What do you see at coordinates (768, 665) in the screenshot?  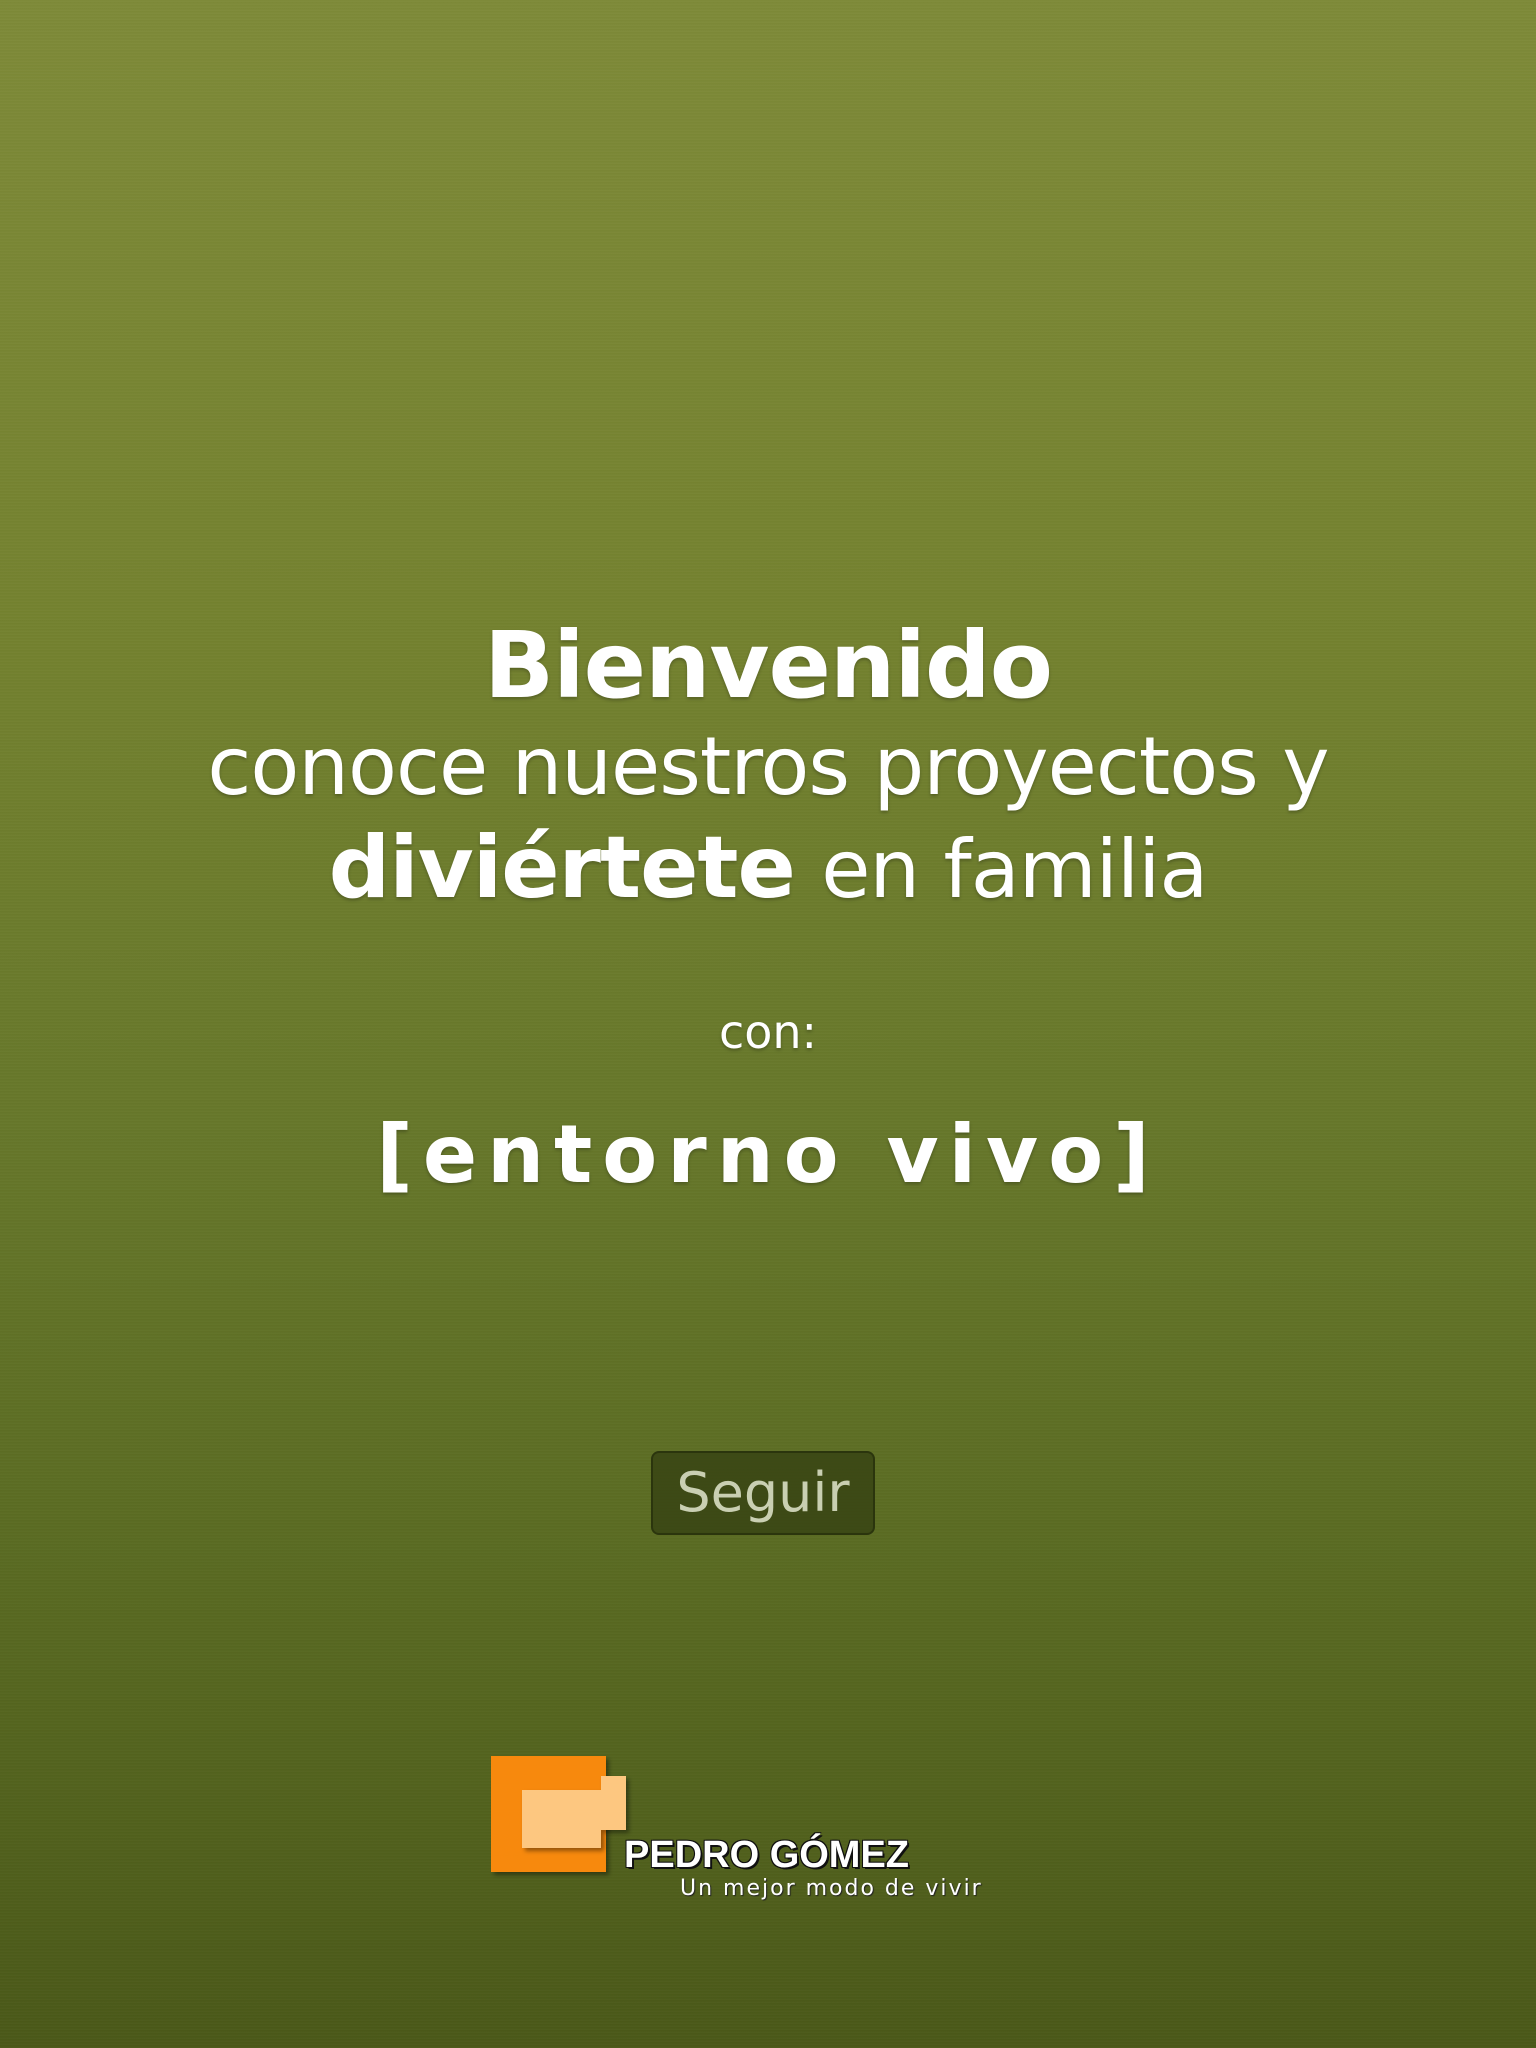 I see `welcome-title: Bienvenido` at bounding box center [768, 665].